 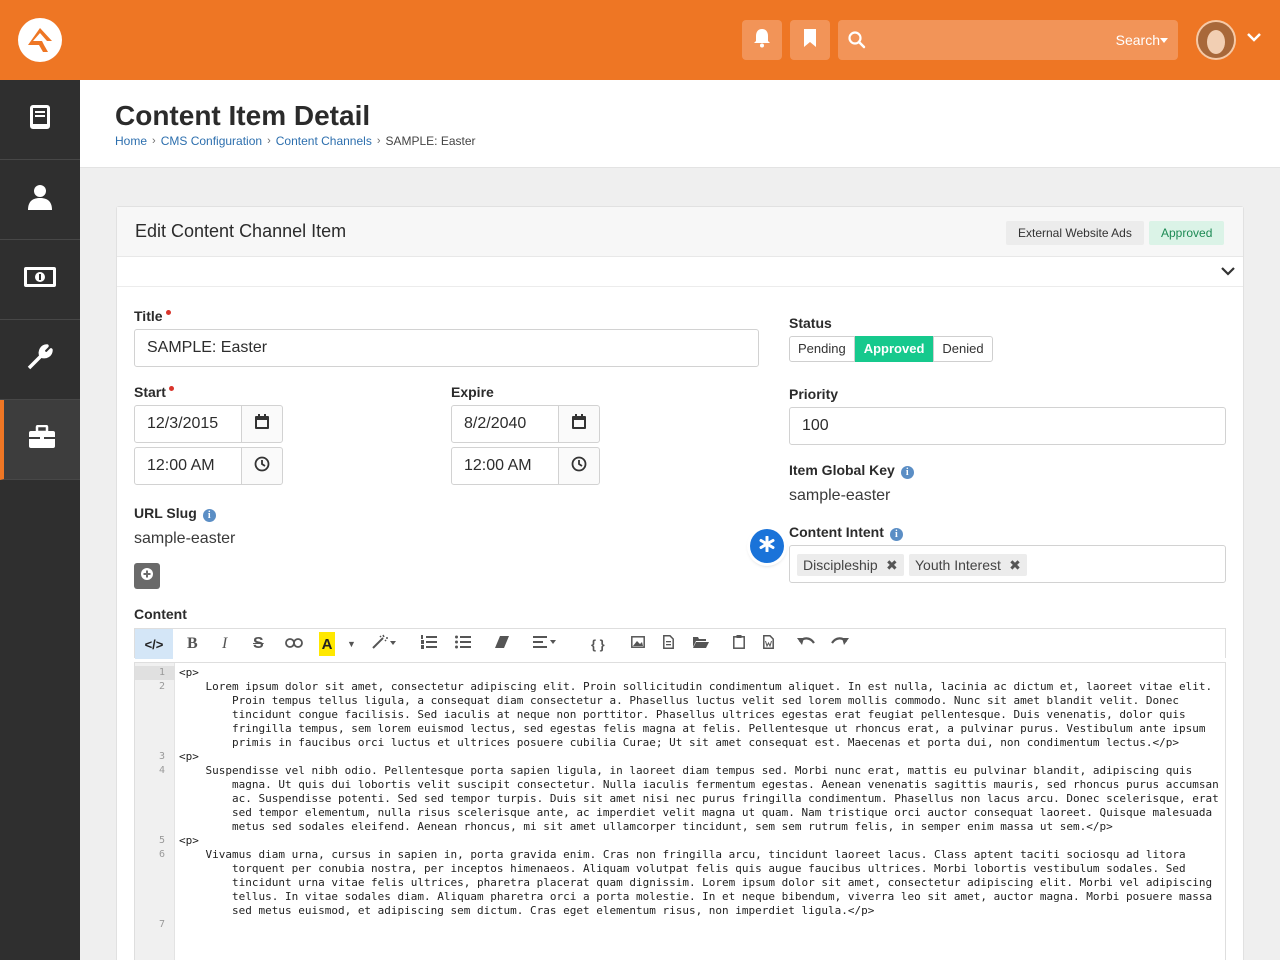 I want to click on book-icon, so click(x=40, y=119).